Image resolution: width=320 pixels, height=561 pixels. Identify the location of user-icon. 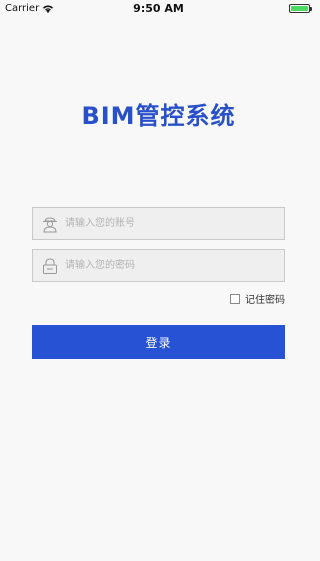
(50, 224).